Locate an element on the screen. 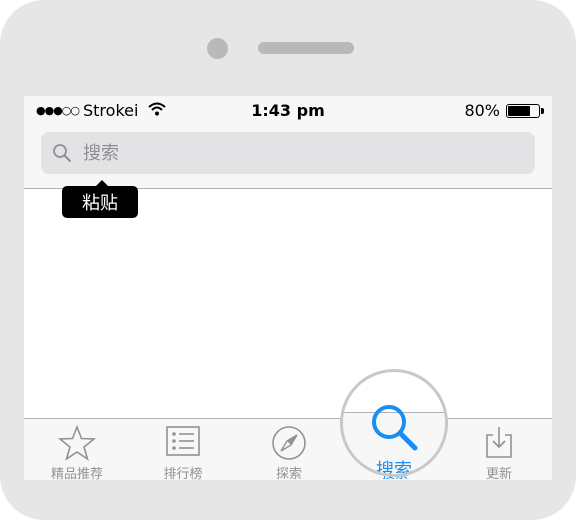 The width and height of the screenshot is (576, 520). star-icon is located at coordinates (77, 444).